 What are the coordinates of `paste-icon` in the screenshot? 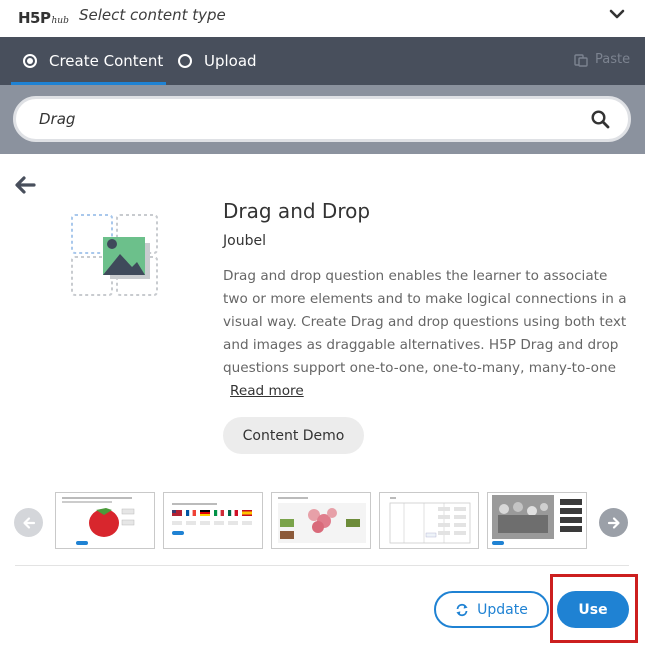 It's located at (581, 60).